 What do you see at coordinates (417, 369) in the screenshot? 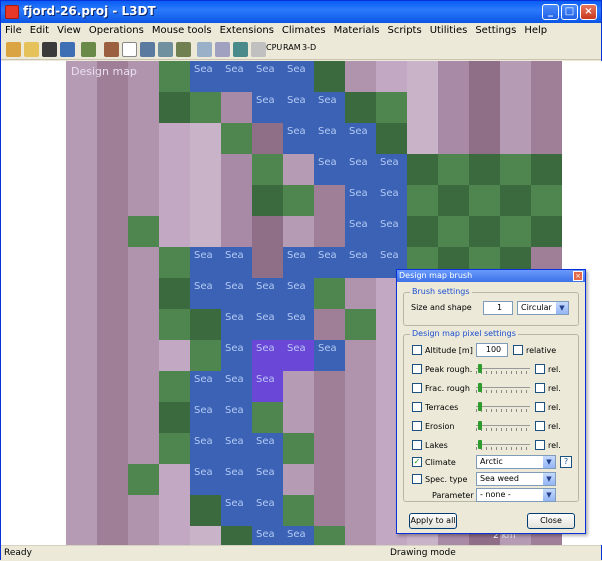
I see `peak-rough-checkbox` at bounding box center [417, 369].